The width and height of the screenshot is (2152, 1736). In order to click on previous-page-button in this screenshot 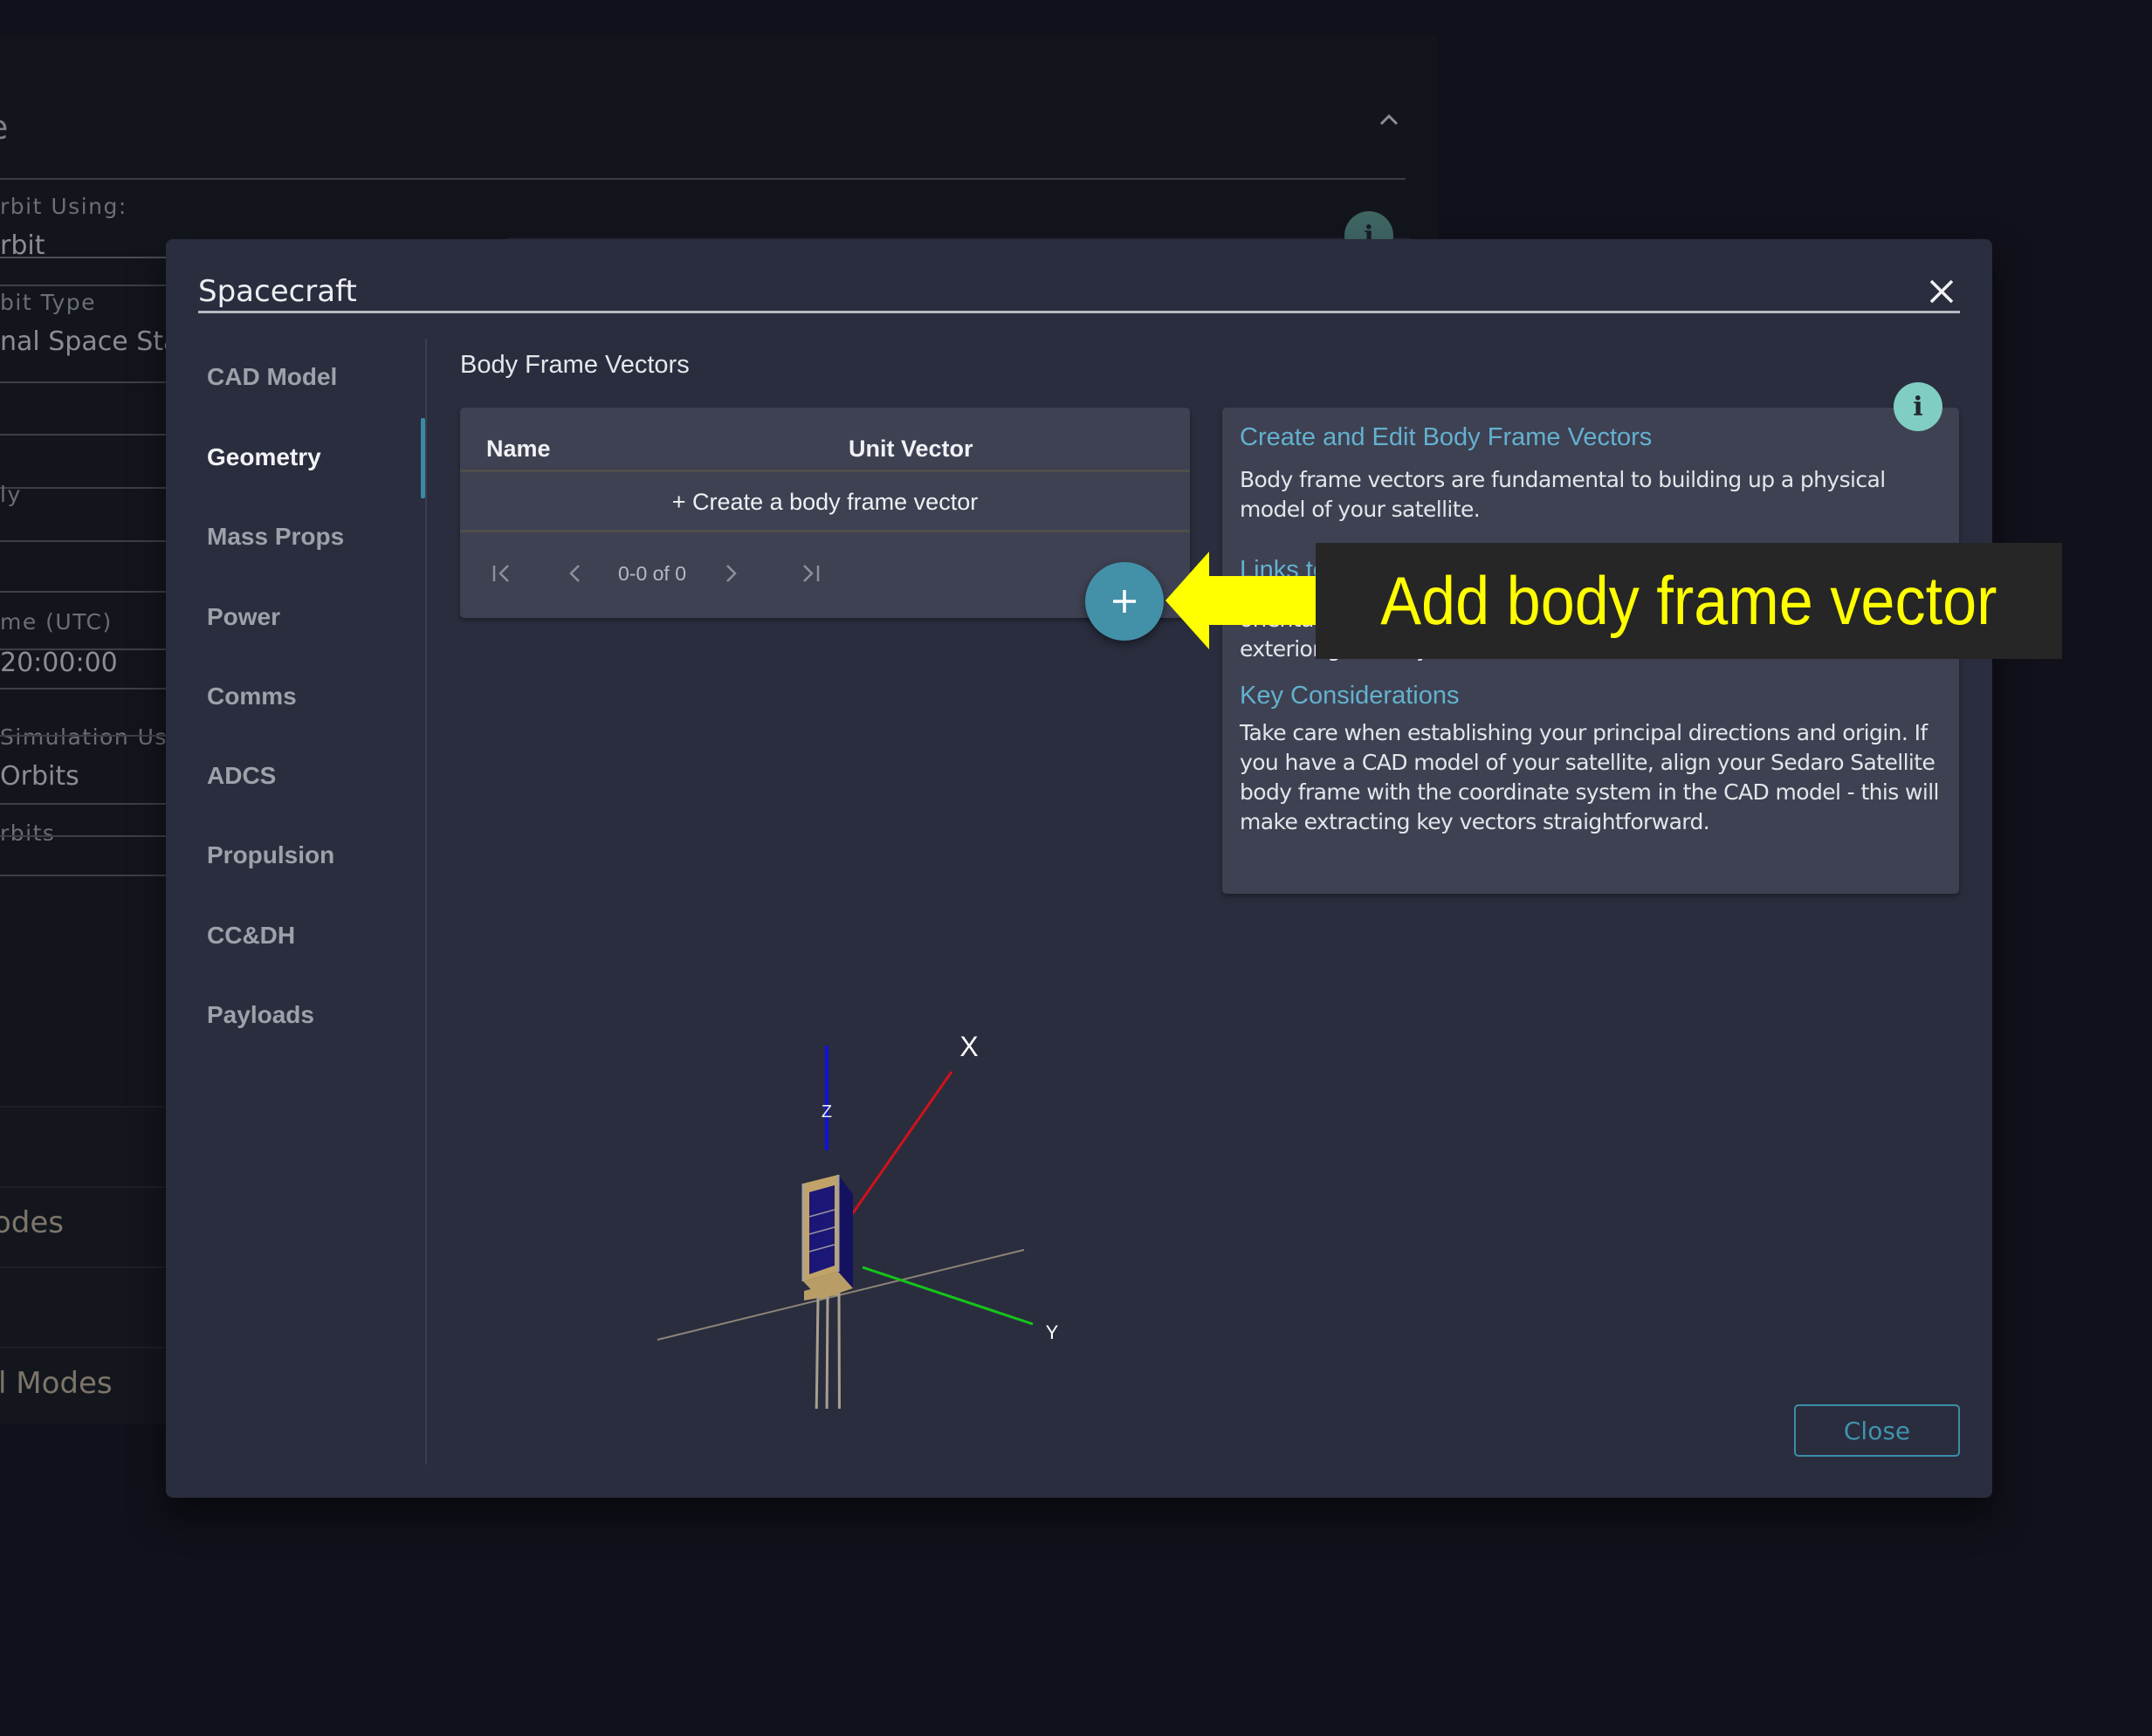, I will do `click(575, 574)`.